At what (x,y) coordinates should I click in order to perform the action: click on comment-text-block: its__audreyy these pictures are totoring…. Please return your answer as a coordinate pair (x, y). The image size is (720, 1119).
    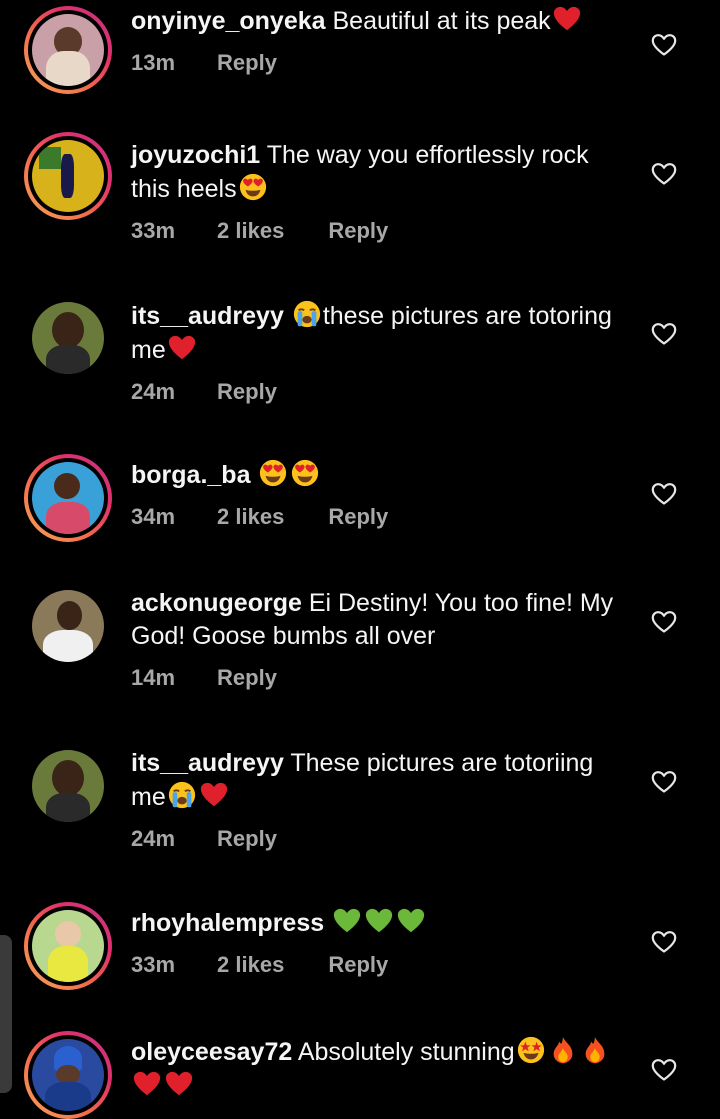
    Looking at the image, I should click on (376, 333).